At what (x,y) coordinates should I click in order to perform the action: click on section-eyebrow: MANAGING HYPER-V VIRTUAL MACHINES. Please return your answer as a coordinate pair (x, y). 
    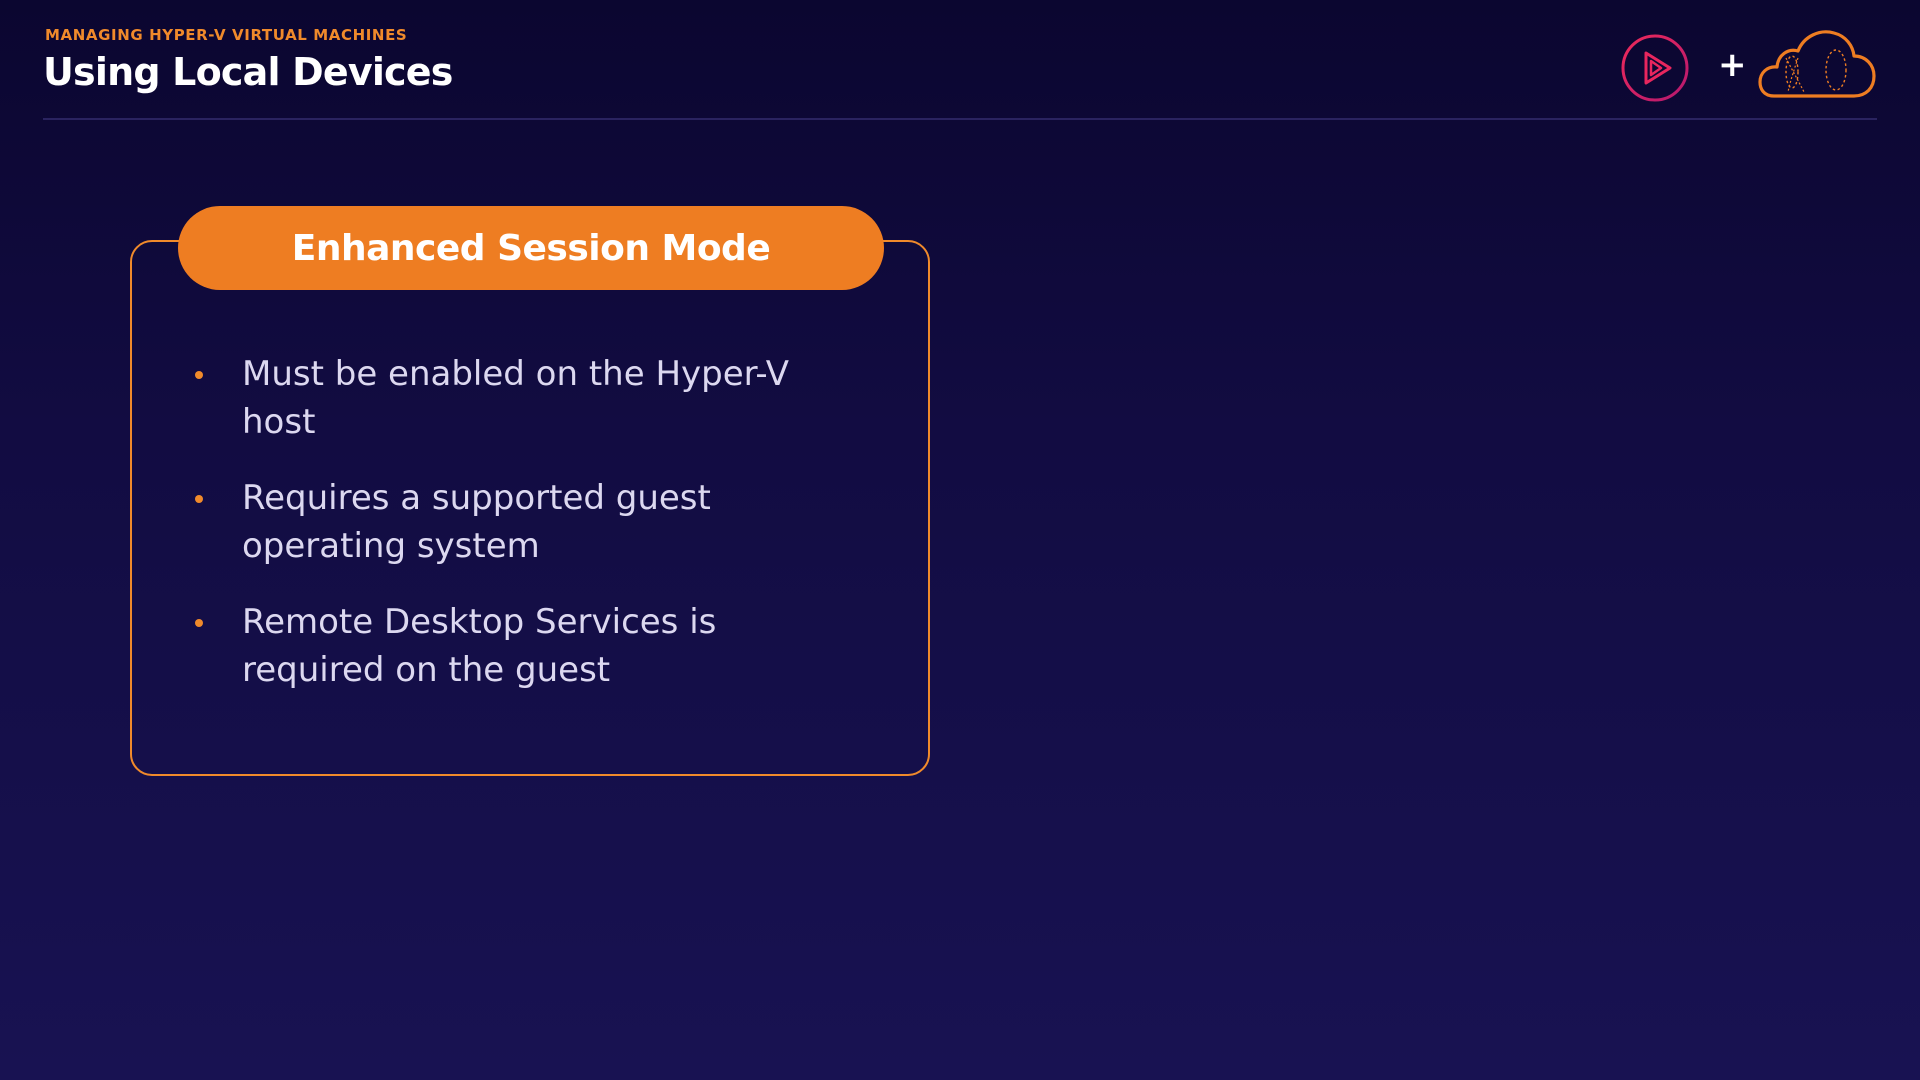
    Looking at the image, I should click on (226, 35).